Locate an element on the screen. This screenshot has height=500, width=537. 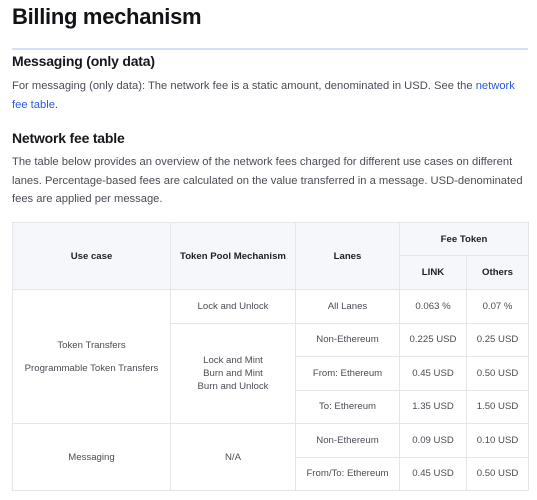
use-case-label: Messaging is located at coordinates (91, 457).